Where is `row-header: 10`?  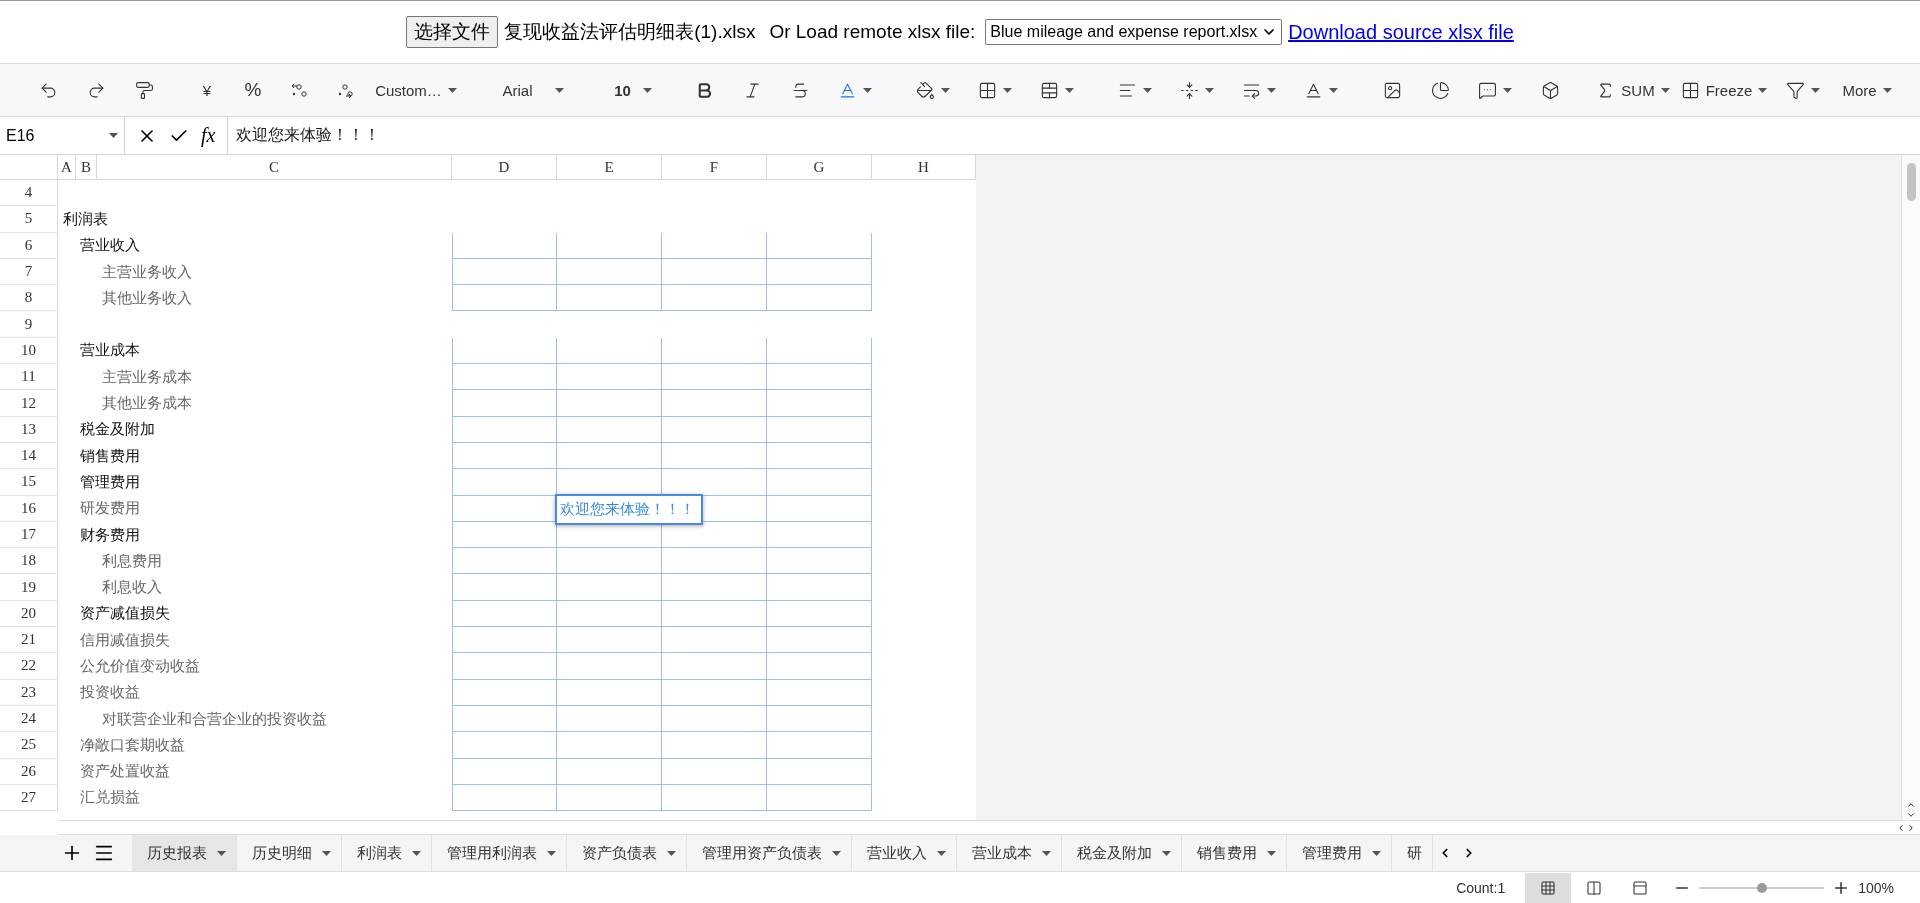
row-header: 10 is located at coordinates (29, 351).